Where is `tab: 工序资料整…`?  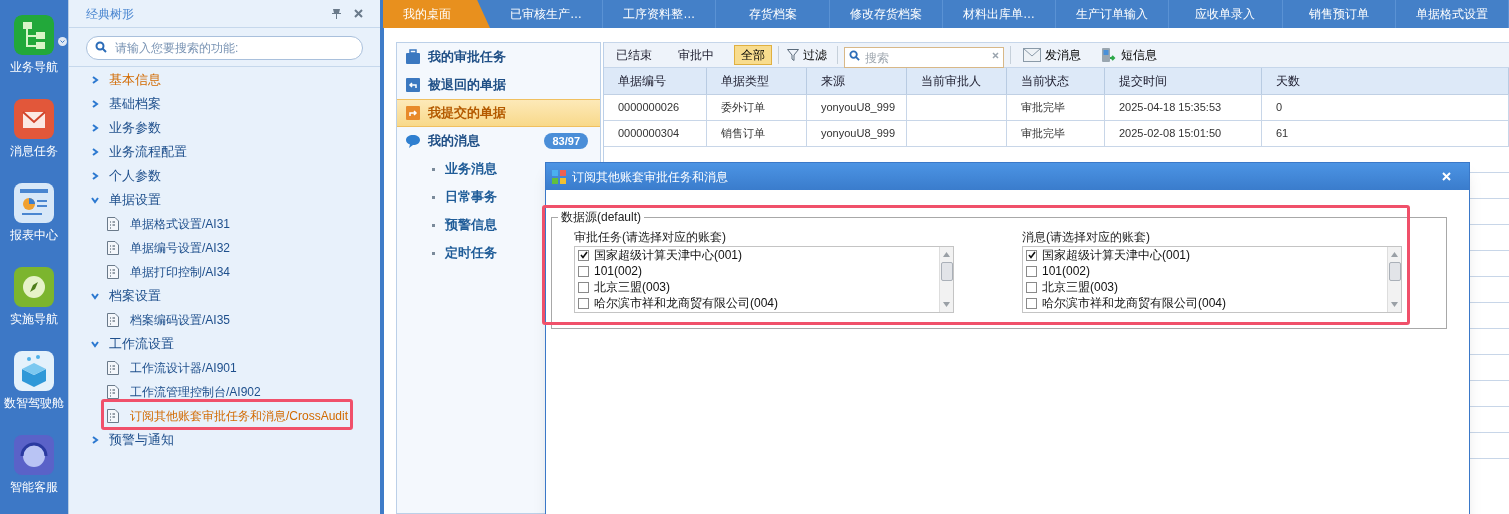
tab: 工序资料整… is located at coordinates (660, 14).